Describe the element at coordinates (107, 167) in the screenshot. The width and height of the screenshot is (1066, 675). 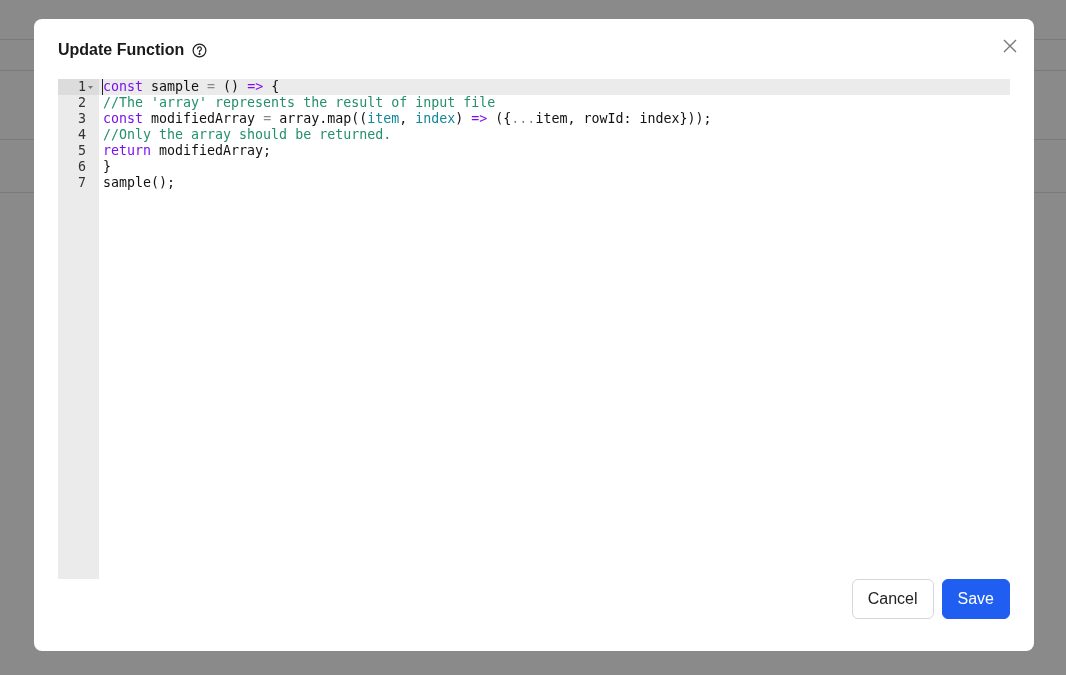
I see `code-line: }` at that location.